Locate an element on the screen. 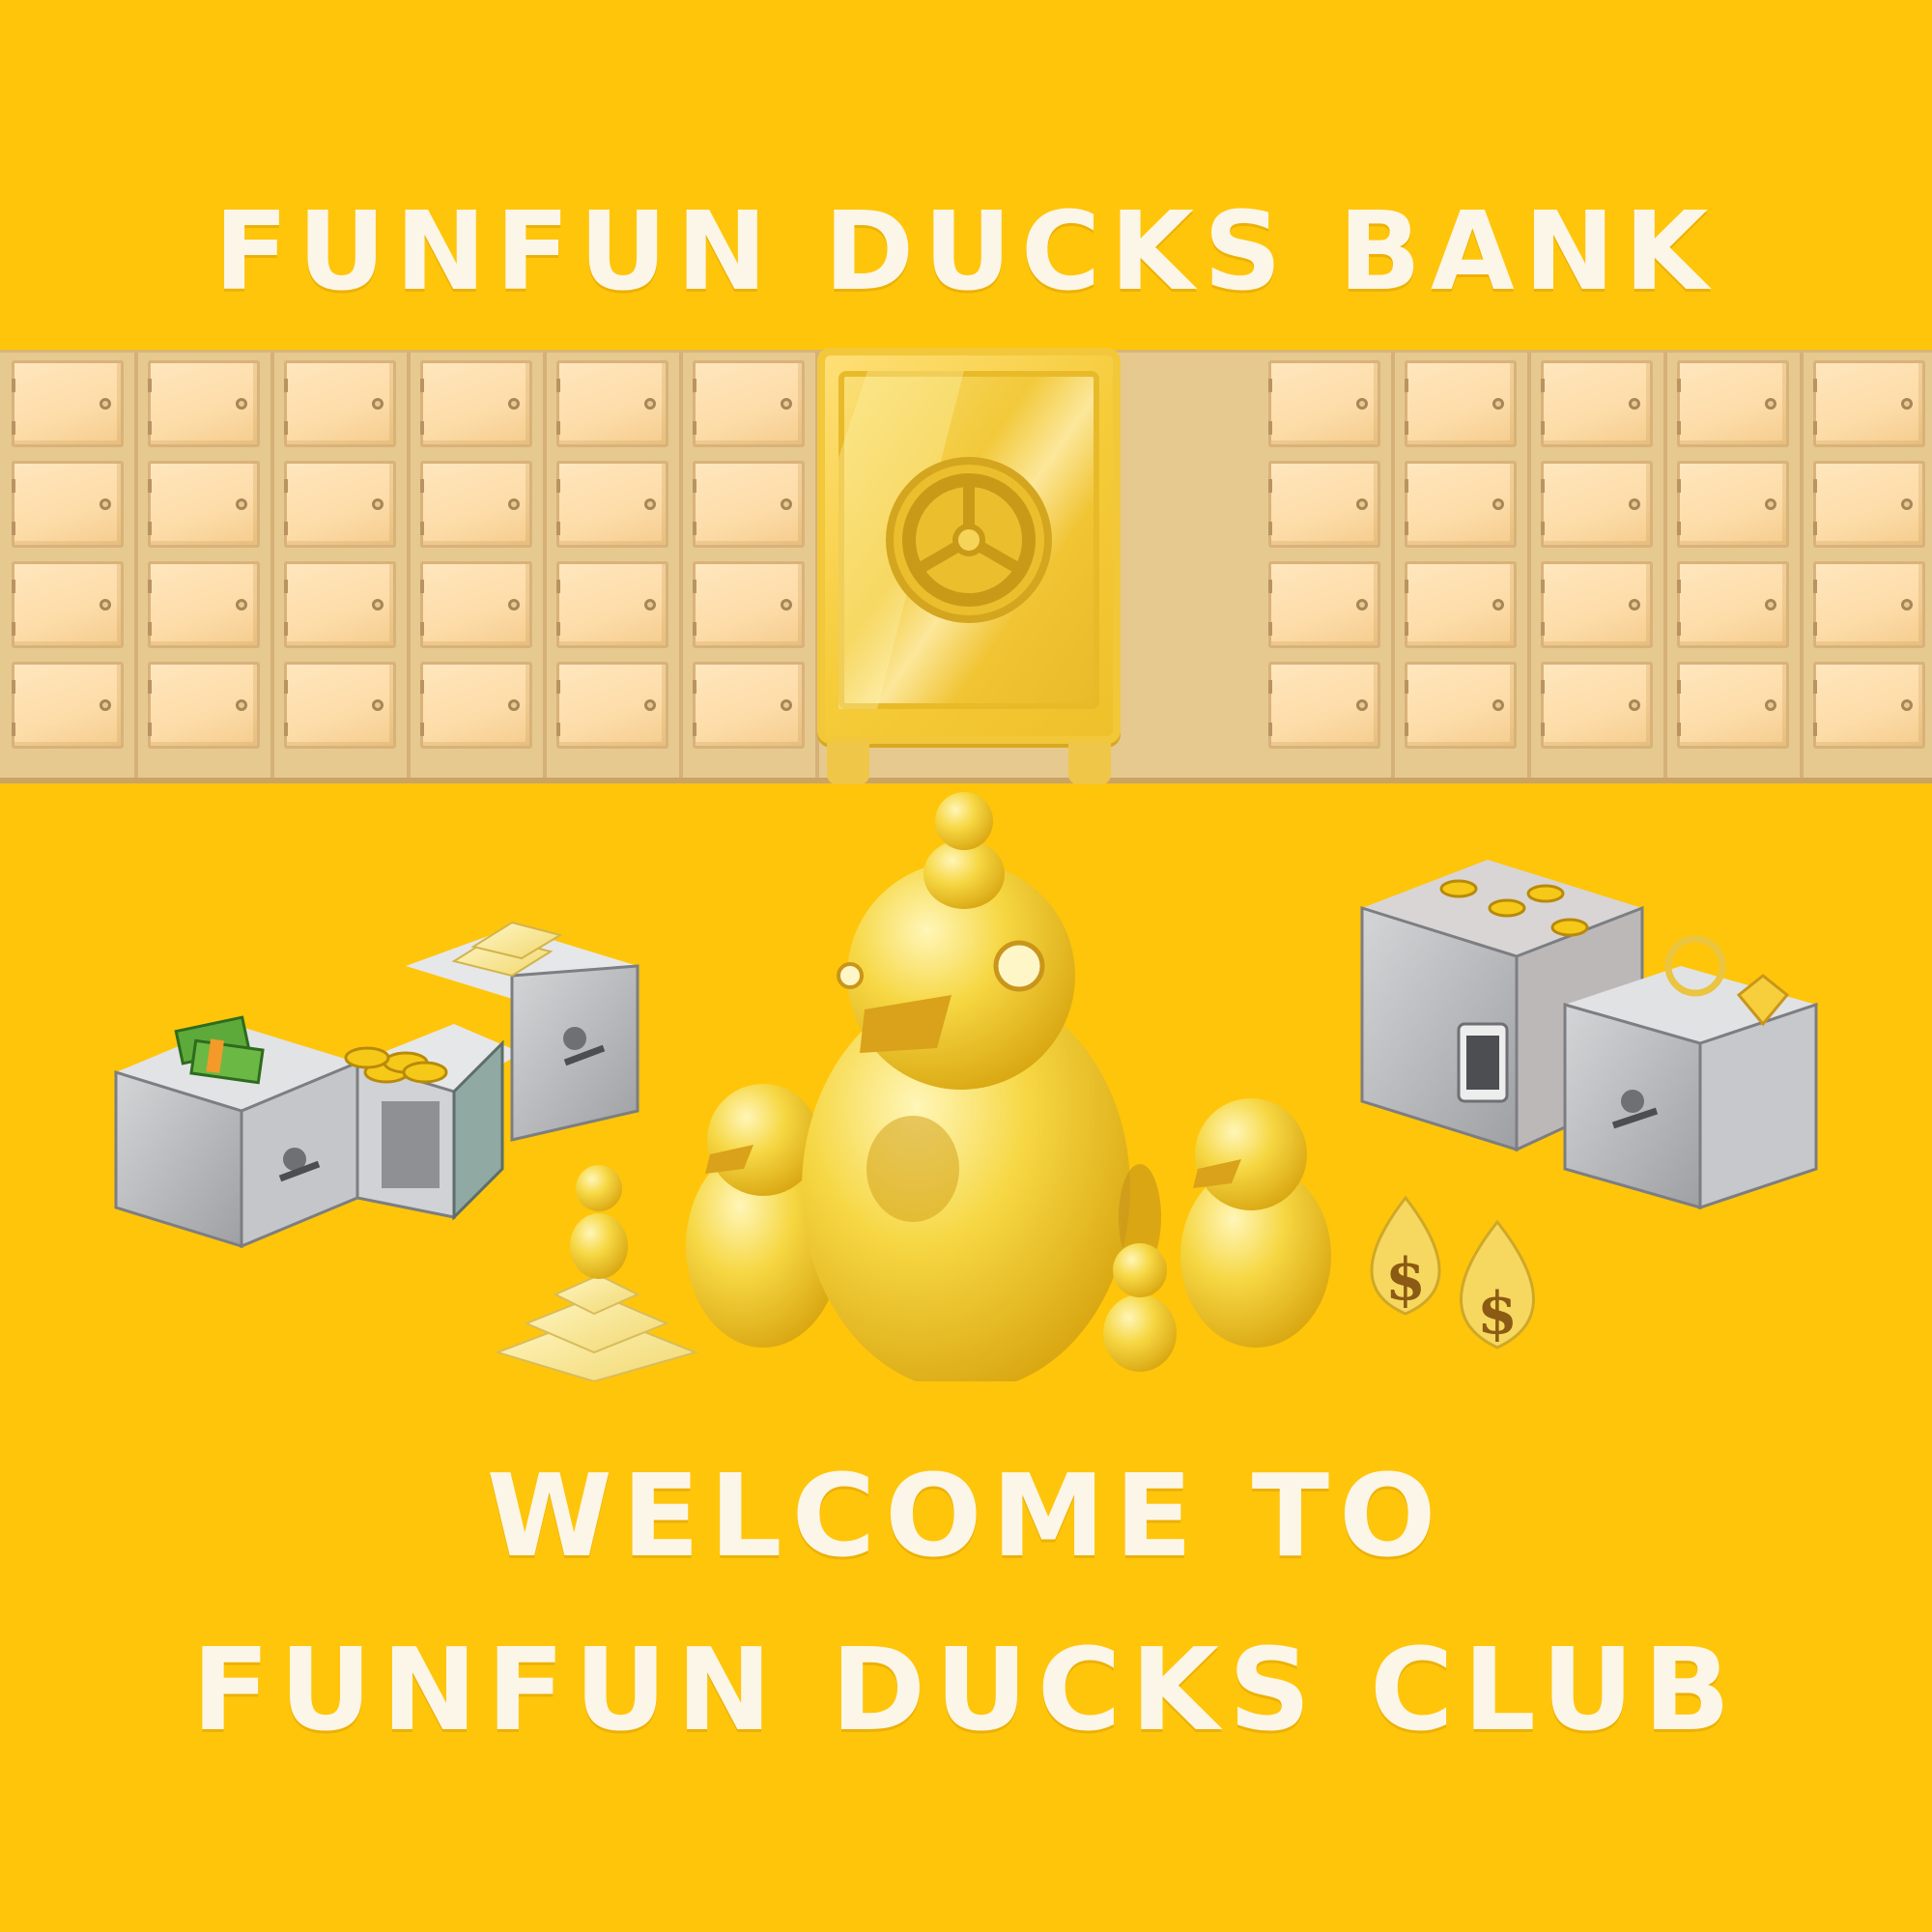  dollar-money-bag-icon: $ is located at coordinates (1497, 1284).